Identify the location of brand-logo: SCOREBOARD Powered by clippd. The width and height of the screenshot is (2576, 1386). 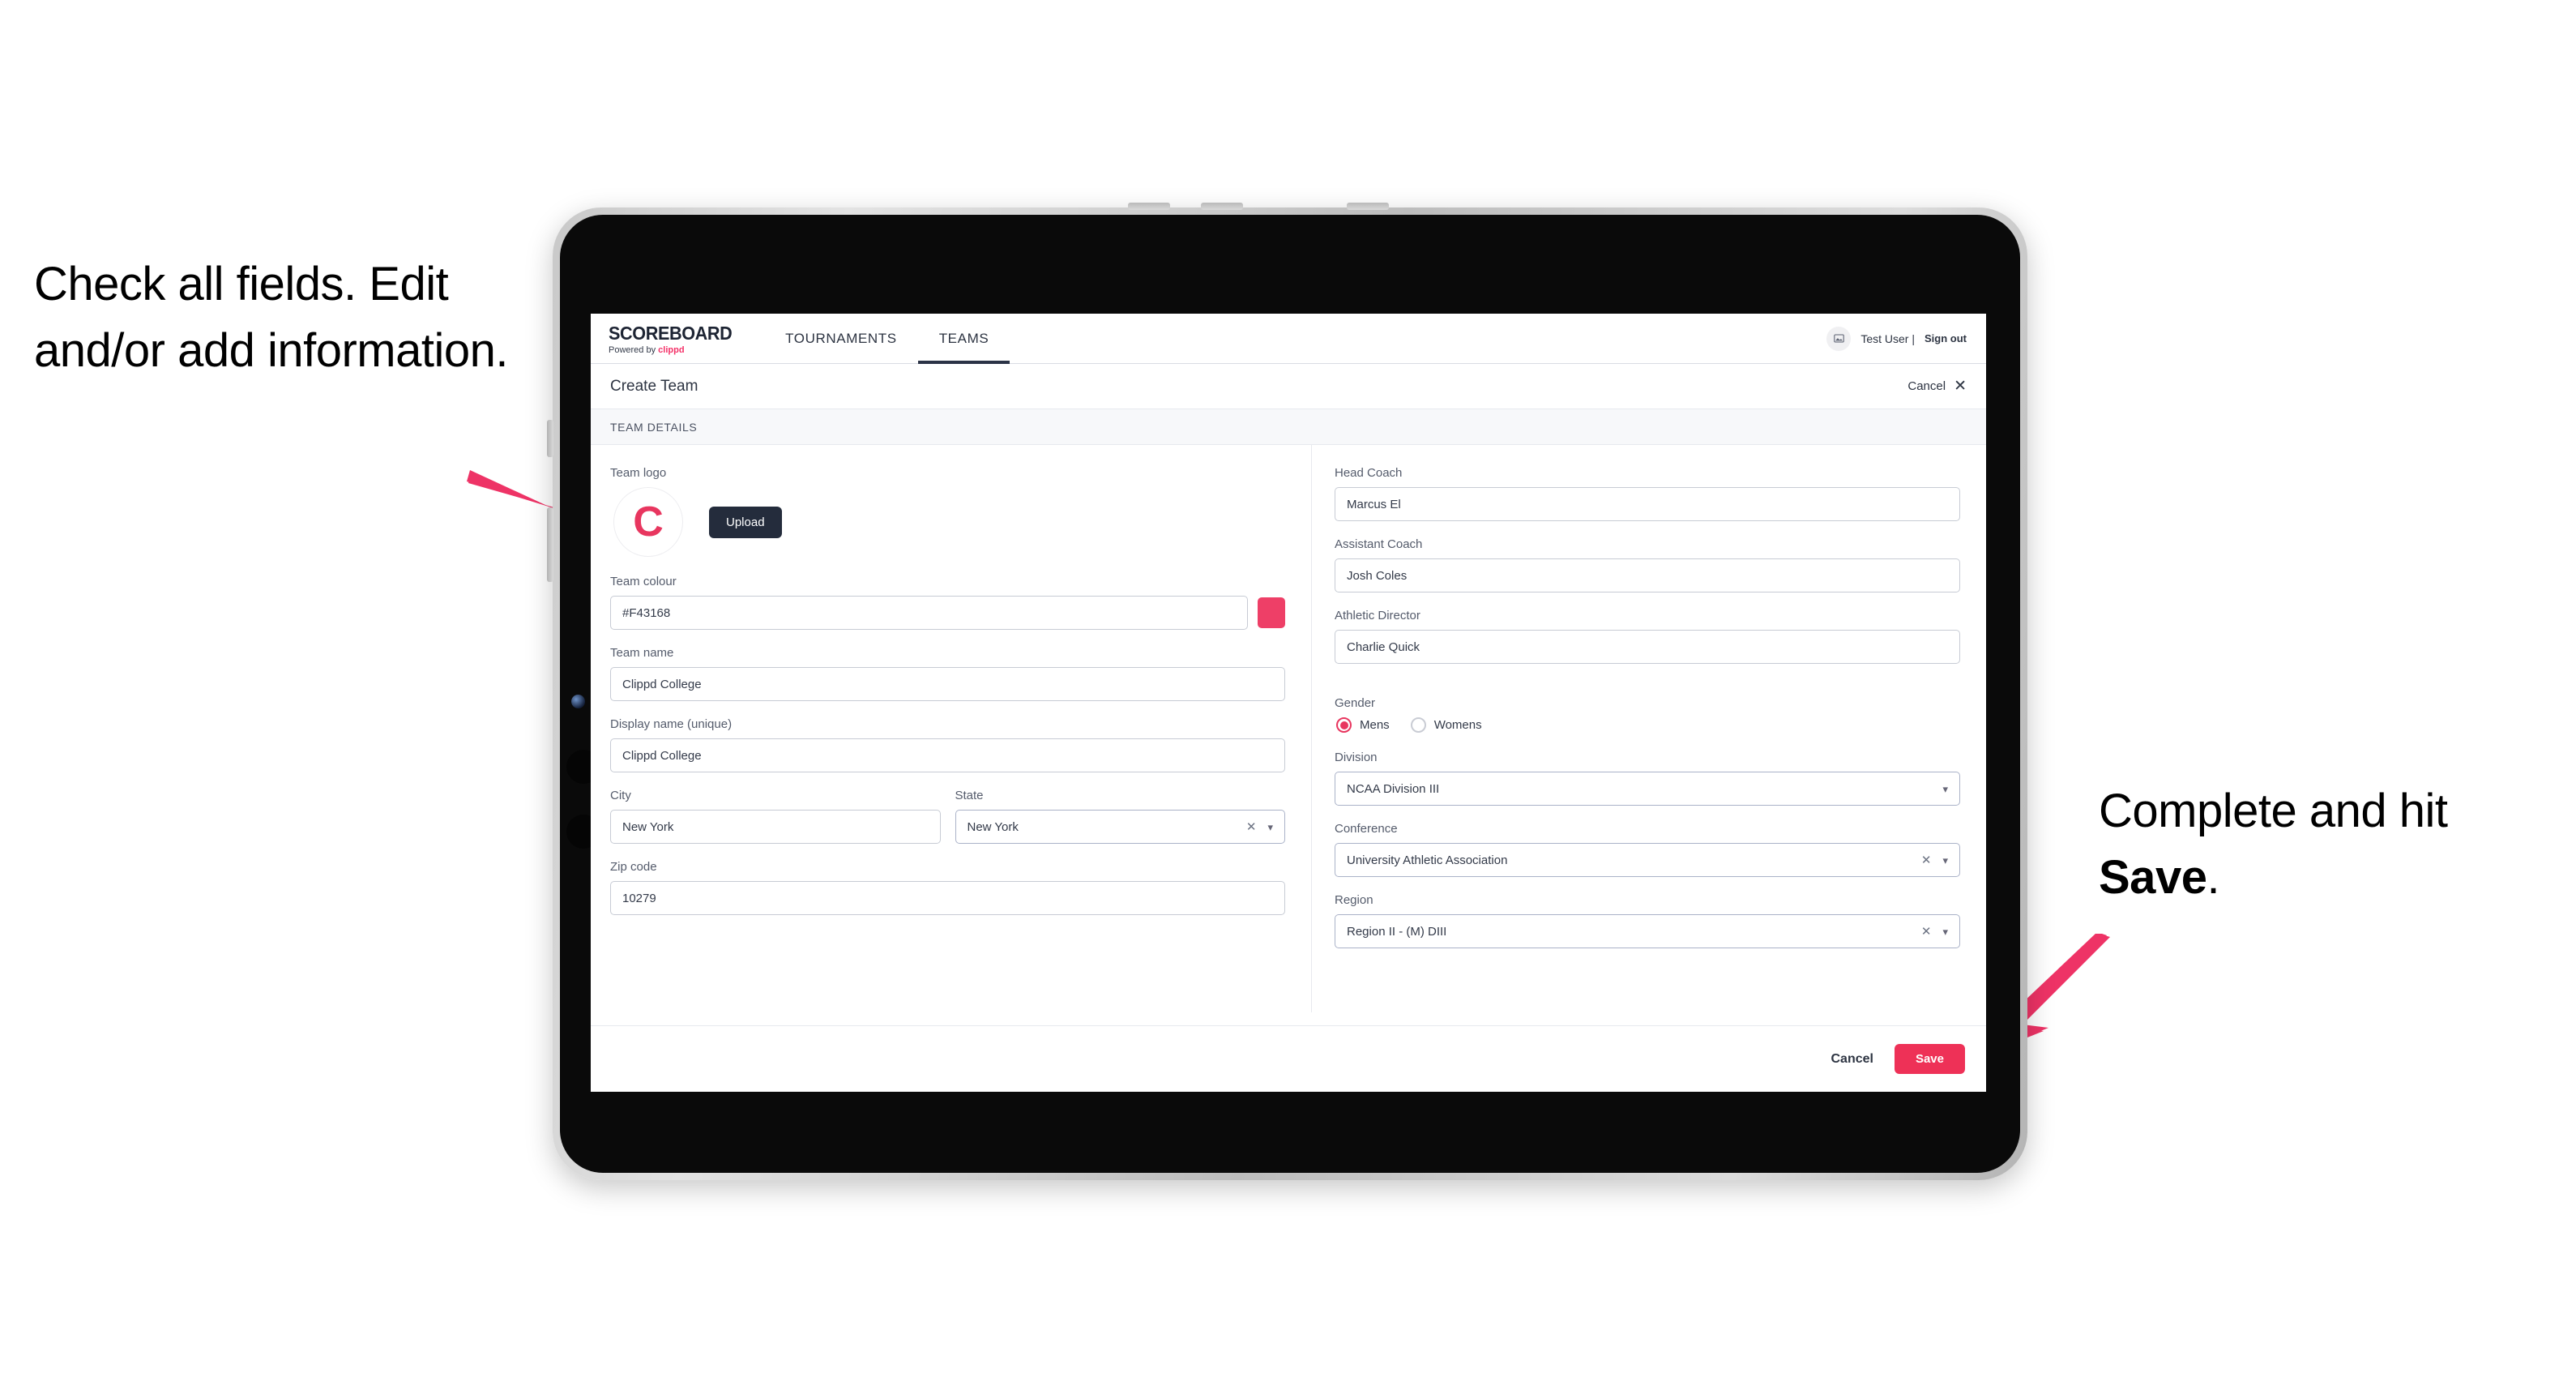
(665, 338).